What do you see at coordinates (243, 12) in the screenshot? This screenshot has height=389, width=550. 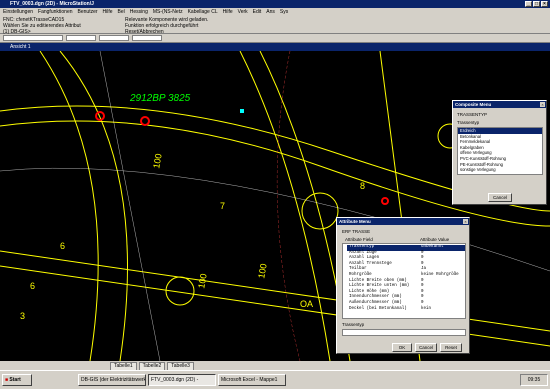 I see `menu-item-verk: Verk` at bounding box center [243, 12].